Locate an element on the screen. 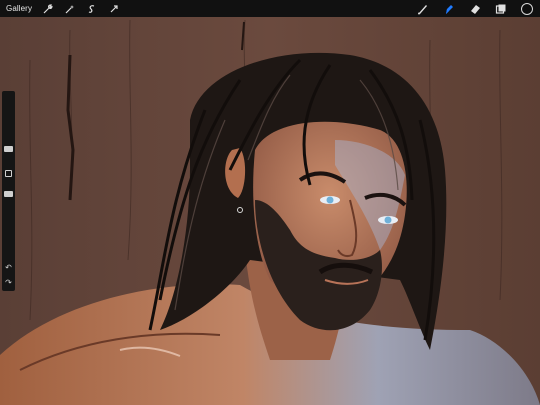  redo-icon: ↷ is located at coordinates (8, 282).